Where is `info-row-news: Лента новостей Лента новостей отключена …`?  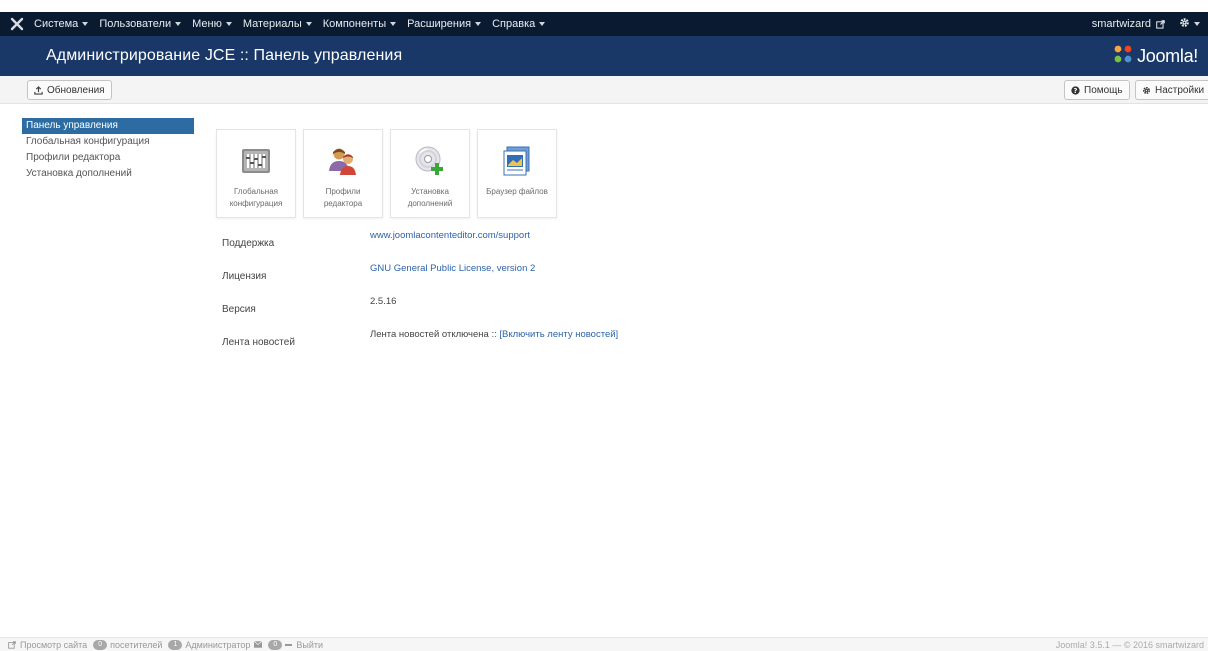 info-row-news: Лента новостей Лента новостей отключена … is located at coordinates (572, 341).